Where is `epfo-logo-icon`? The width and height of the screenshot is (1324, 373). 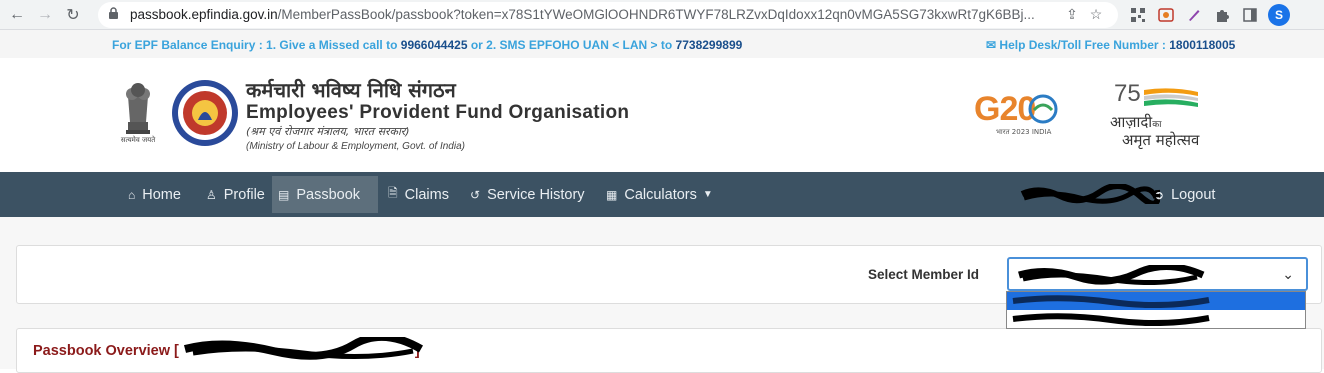
epfo-logo-icon is located at coordinates (205, 113).